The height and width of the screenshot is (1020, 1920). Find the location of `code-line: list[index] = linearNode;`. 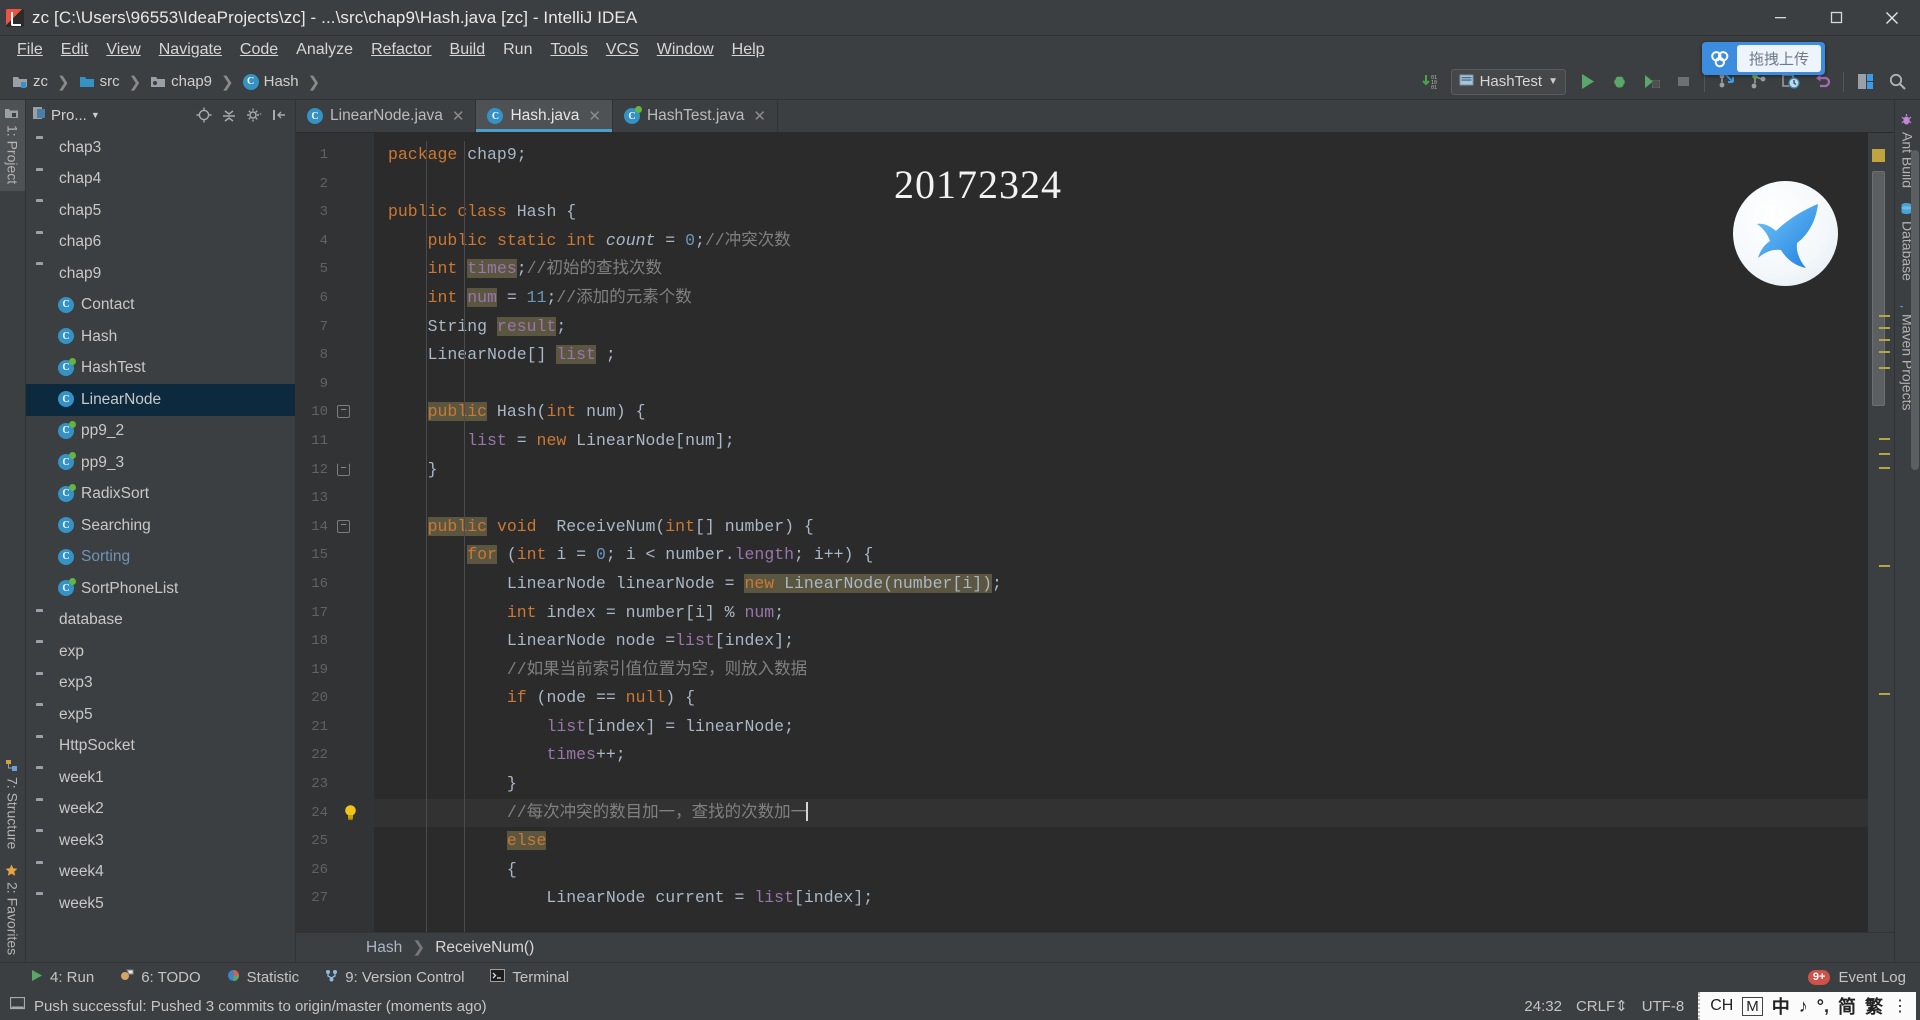

code-line: list[index] = linearNode; is located at coordinates (1121, 727).